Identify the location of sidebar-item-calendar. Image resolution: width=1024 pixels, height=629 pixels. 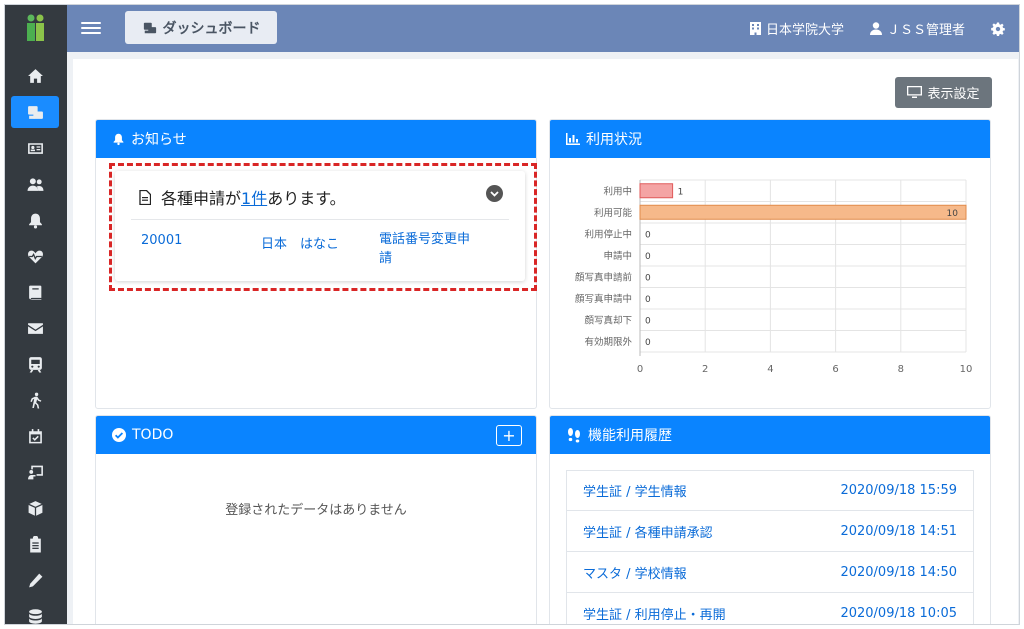
(35, 436).